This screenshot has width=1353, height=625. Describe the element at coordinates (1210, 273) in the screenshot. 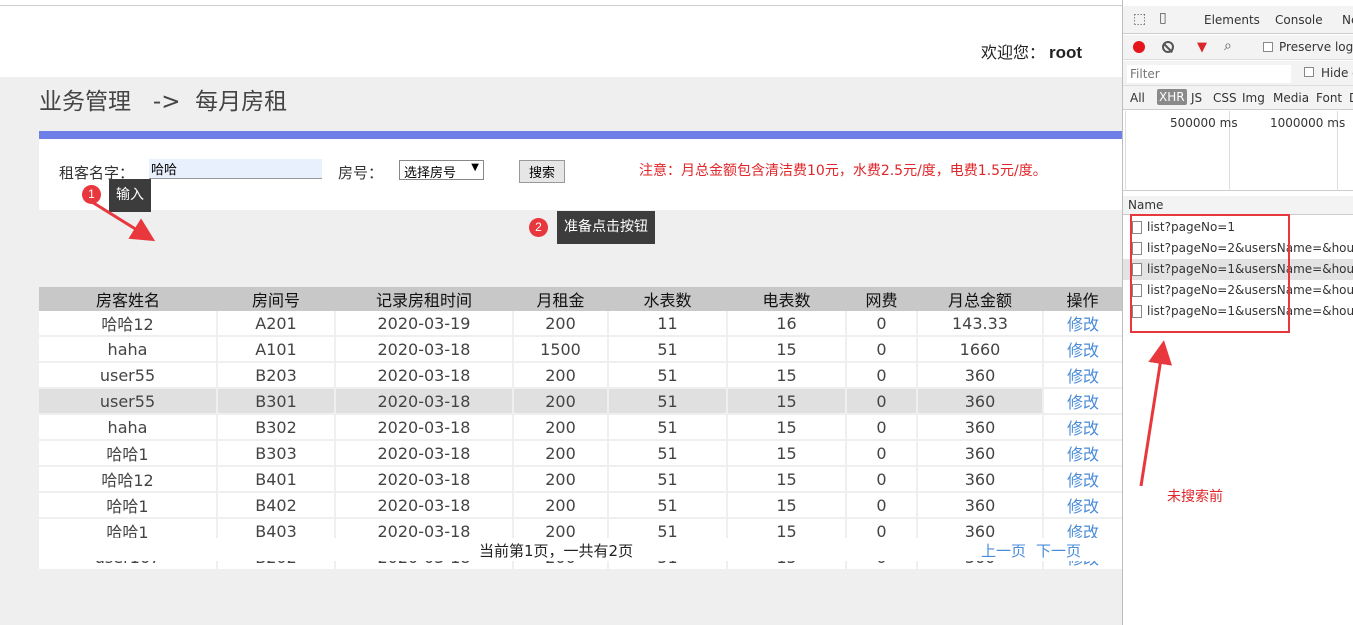

I see `highlight-box` at that location.